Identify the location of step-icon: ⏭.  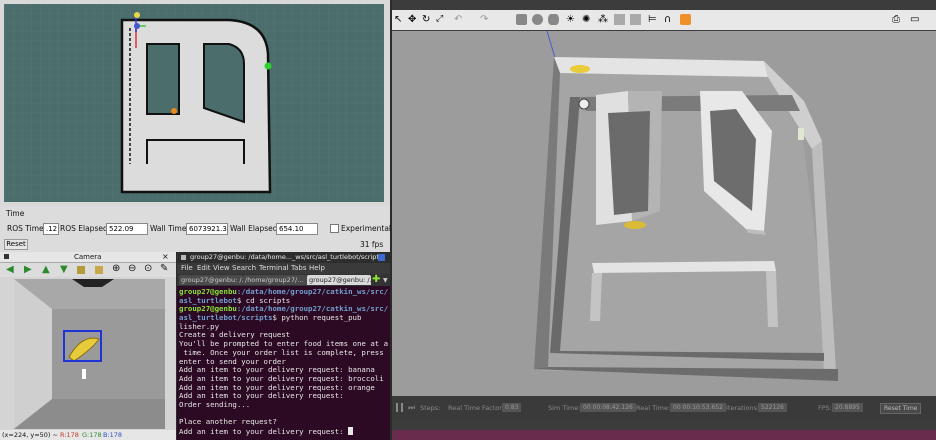
(411, 407).